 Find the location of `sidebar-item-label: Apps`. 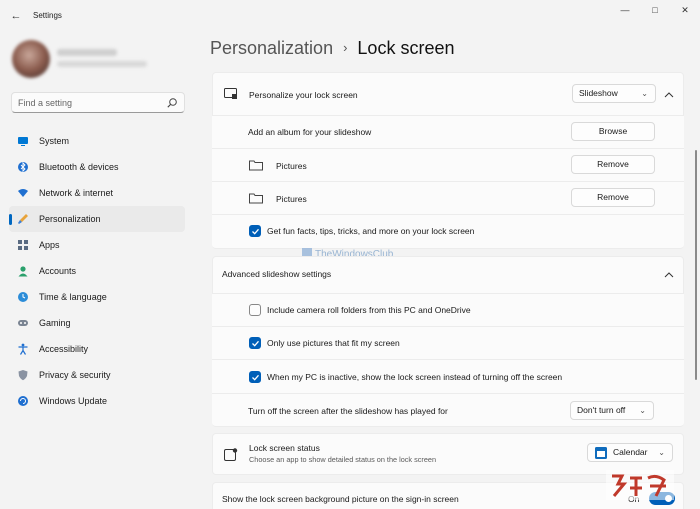

sidebar-item-label: Apps is located at coordinates (49, 245).